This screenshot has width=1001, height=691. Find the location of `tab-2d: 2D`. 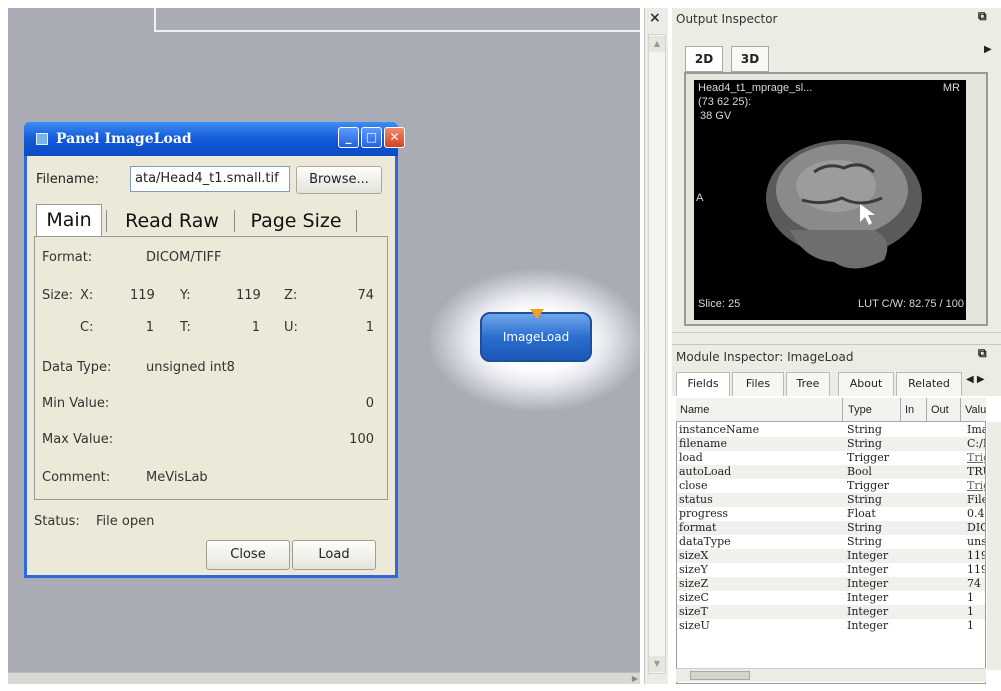

tab-2d: 2D is located at coordinates (704, 59).